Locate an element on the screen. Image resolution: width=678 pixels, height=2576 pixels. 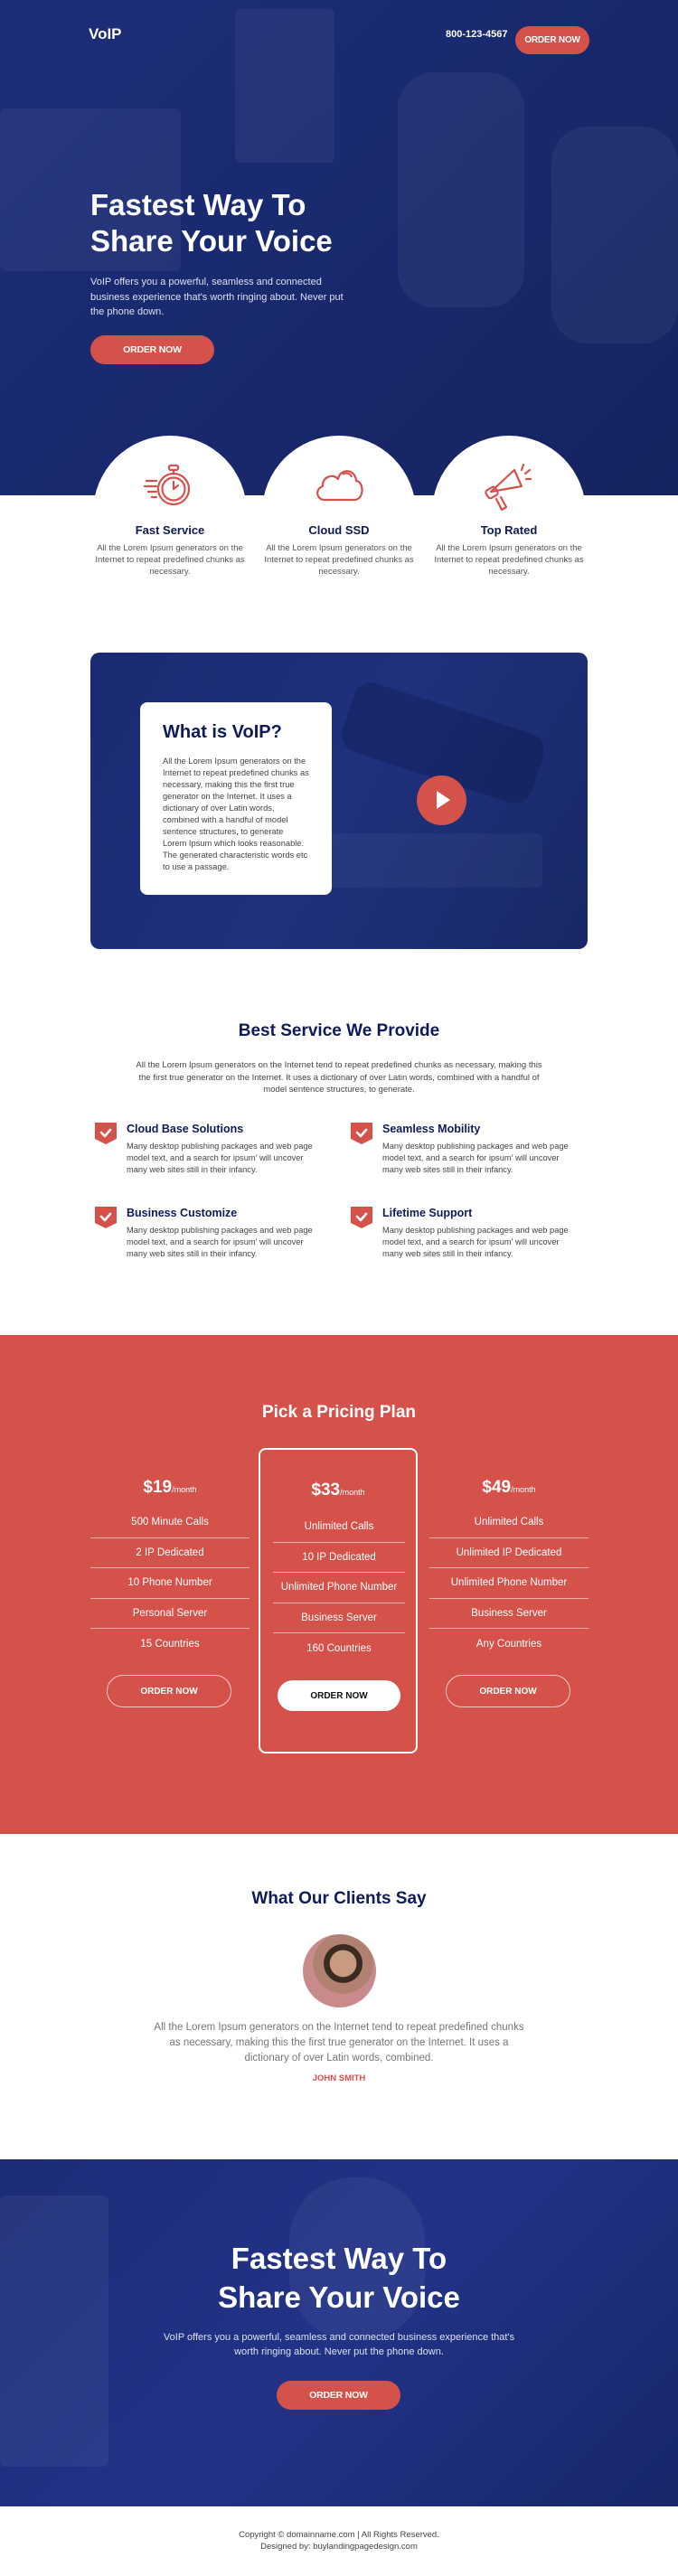
hero-title-line: Share Your Voice is located at coordinates (211, 241).